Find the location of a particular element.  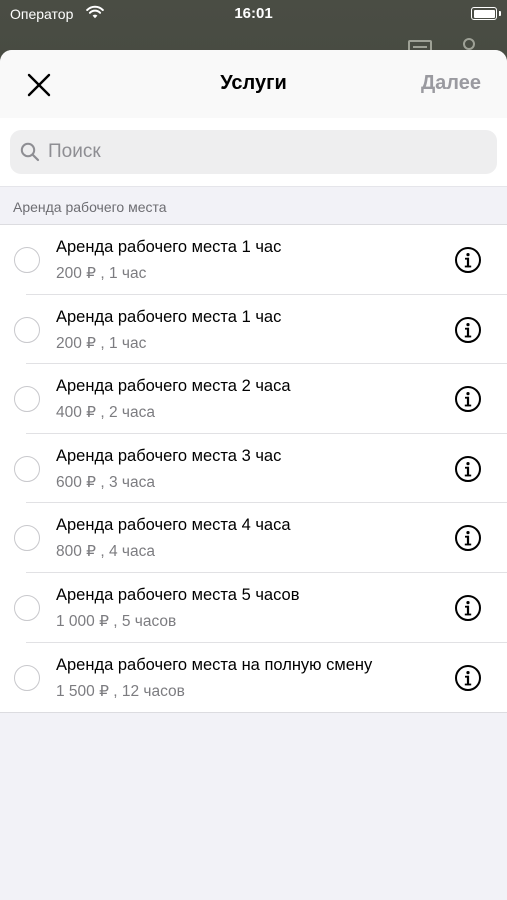

service-title: Аренда рабочего места 2 часа is located at coordinates (173, 386).